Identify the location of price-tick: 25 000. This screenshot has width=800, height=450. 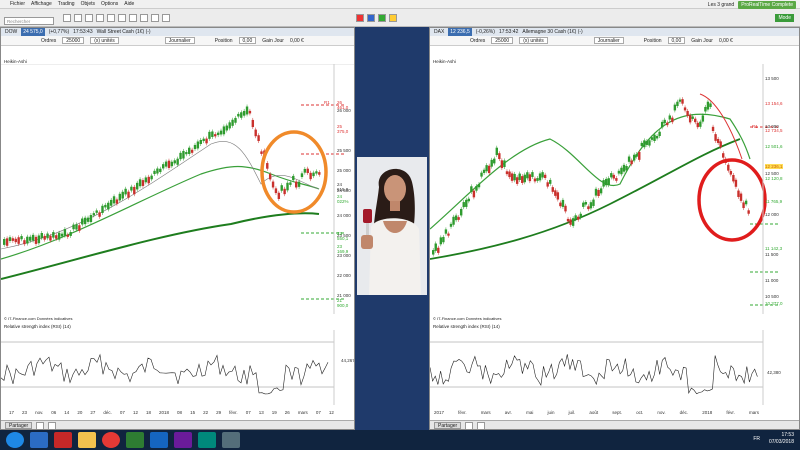
(344, 170).